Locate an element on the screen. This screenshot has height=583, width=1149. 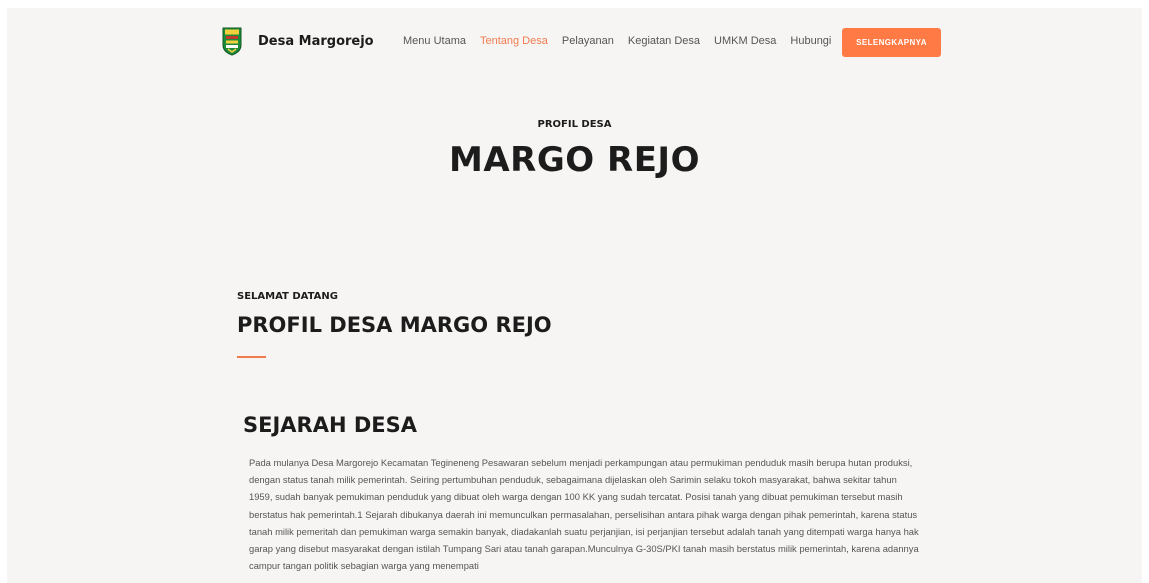
brand: Desa Margorejo is located at coordinates (298, 41).